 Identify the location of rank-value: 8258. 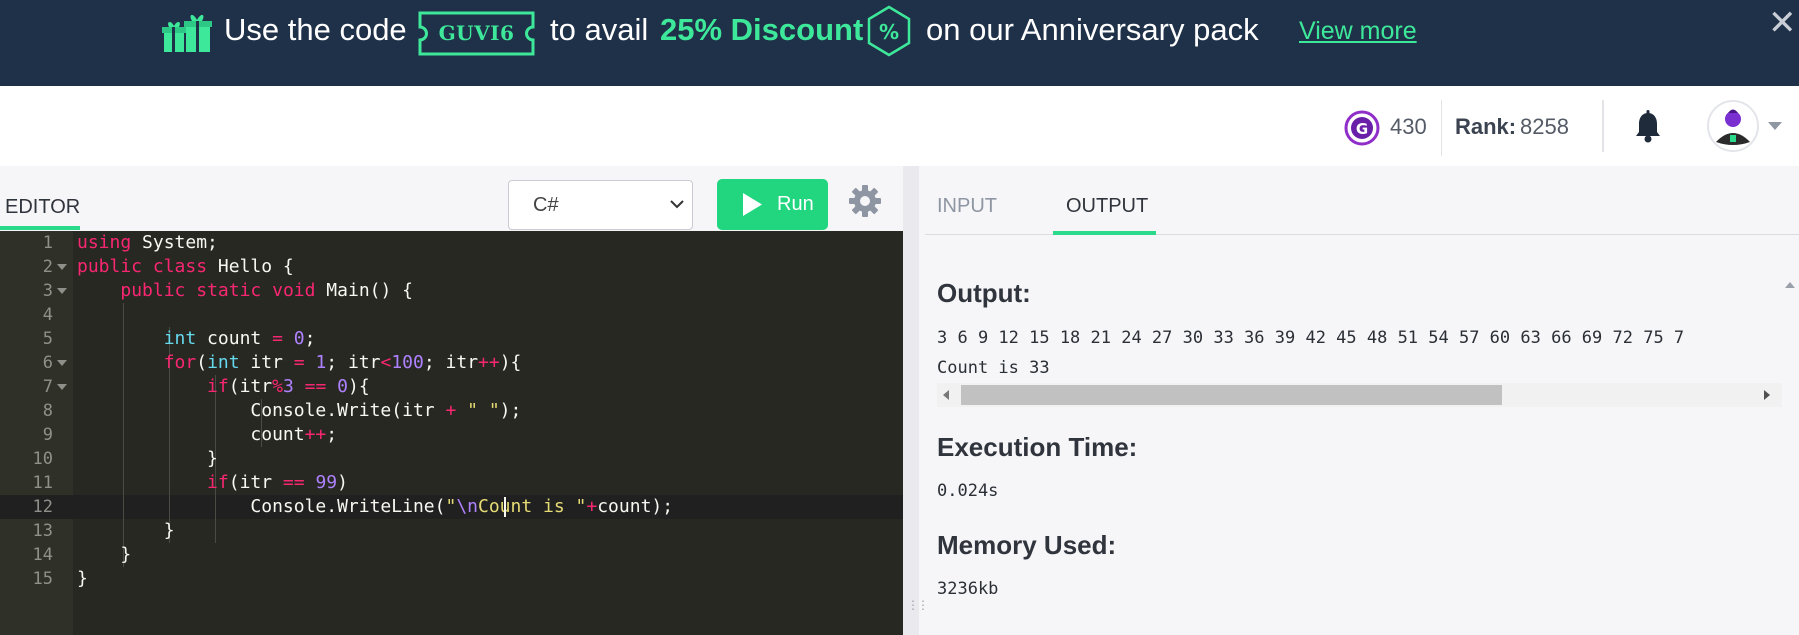
(1544, 126).